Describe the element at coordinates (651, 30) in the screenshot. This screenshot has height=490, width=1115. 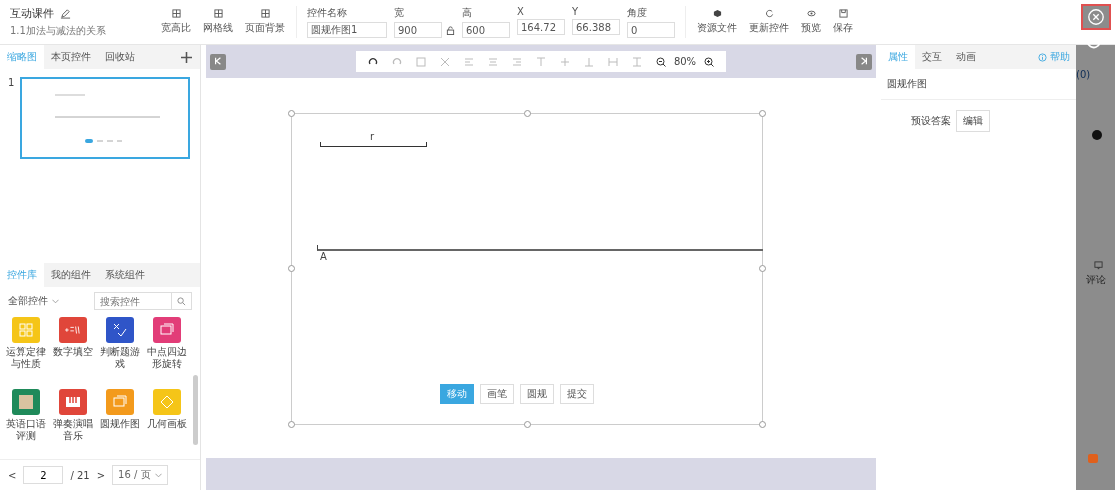
I see `property-input: 0` at that location.